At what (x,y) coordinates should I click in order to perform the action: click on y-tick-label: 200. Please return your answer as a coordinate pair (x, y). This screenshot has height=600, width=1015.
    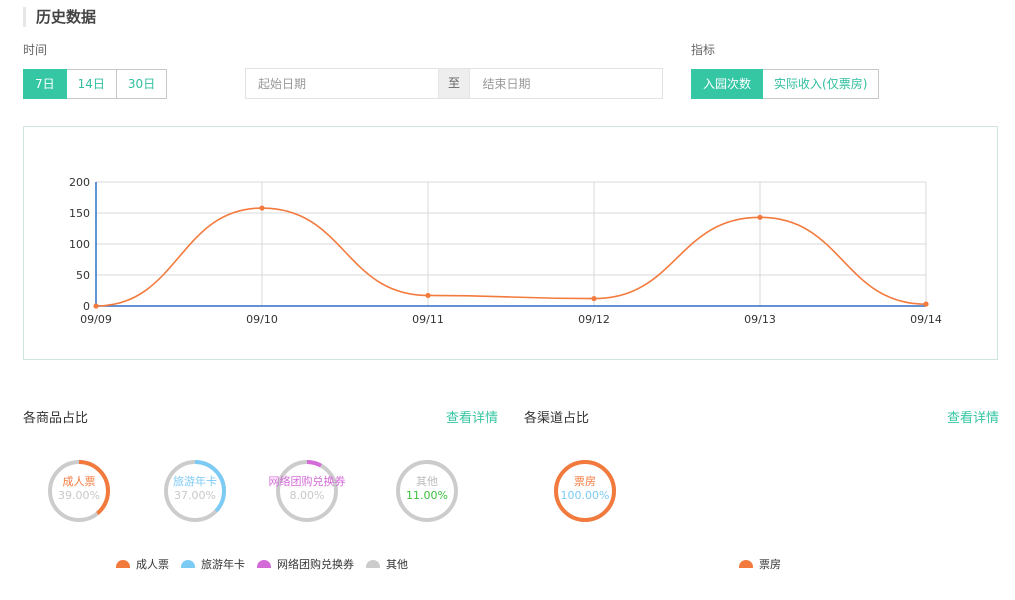
    Looking at the image, I should click on (79, 182).